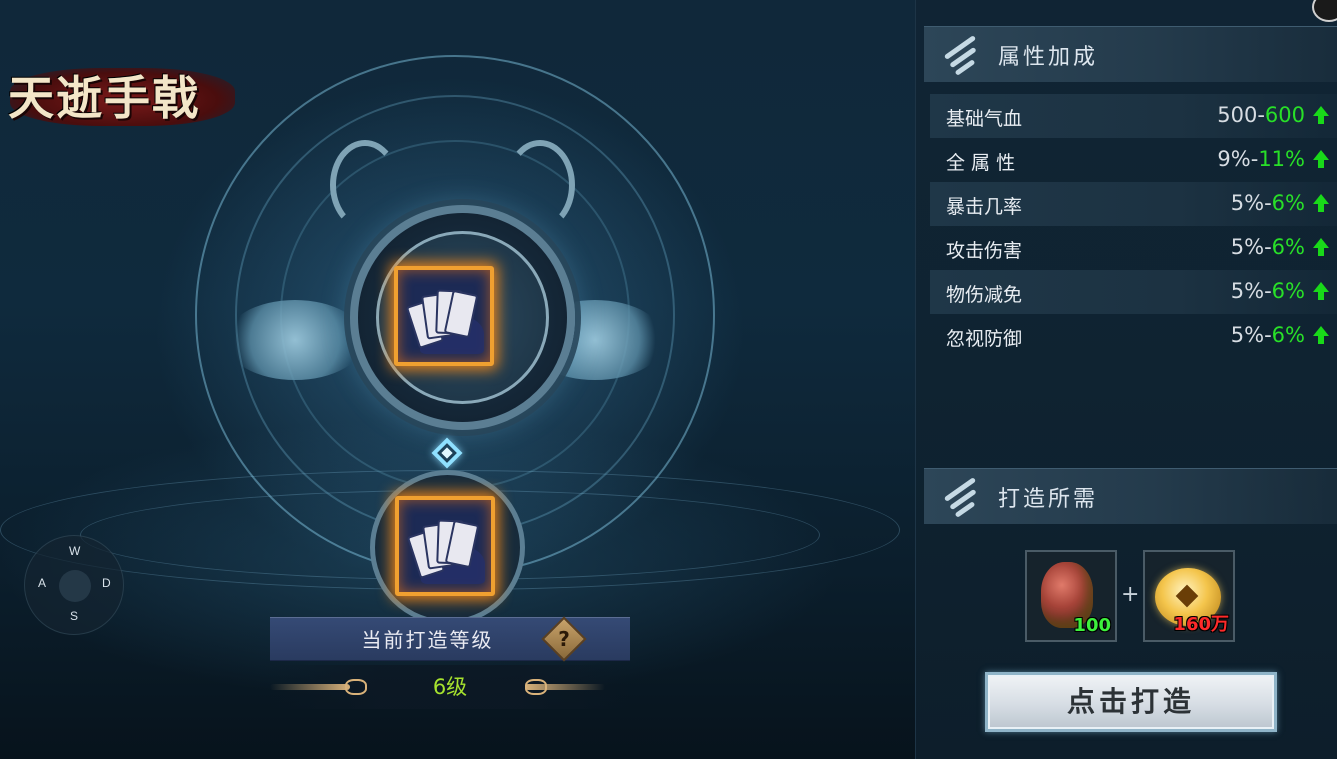  I want to click on weapon-name: 天逝手戟, so click(104, 98).